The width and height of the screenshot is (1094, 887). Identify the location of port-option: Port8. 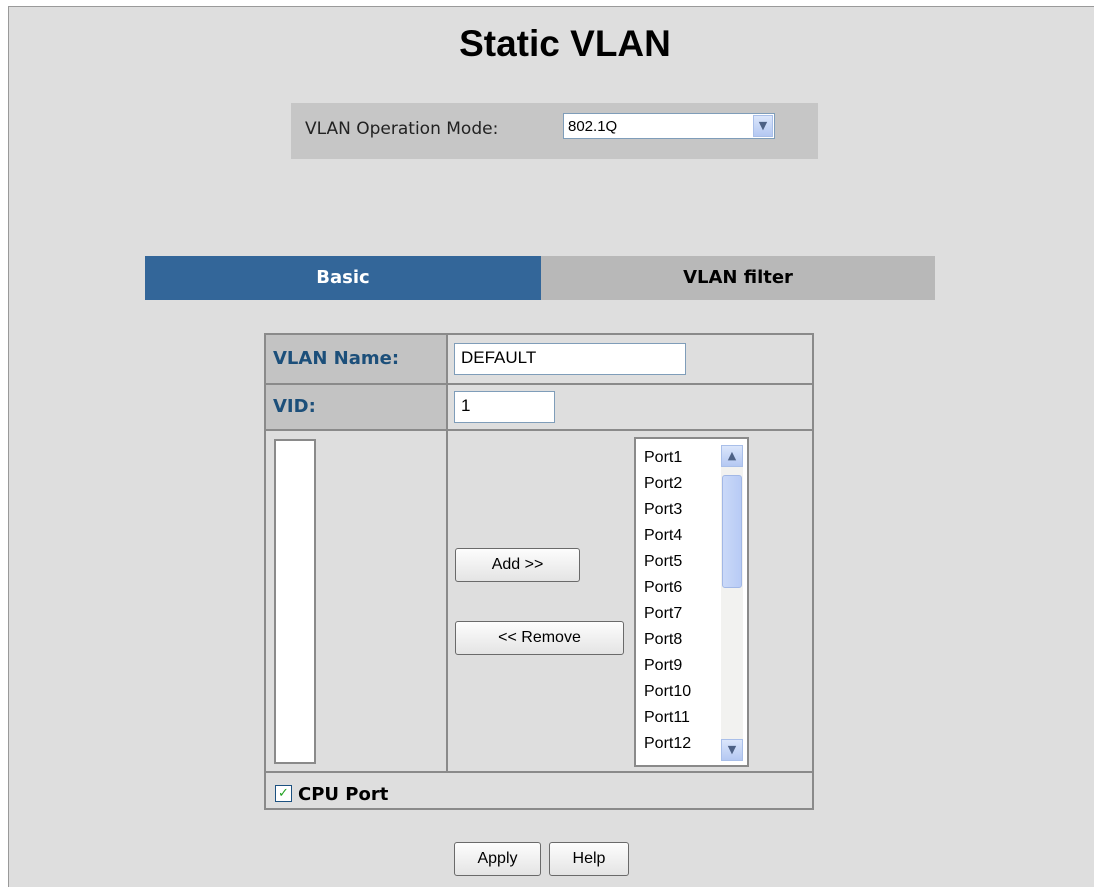
(667, 640).